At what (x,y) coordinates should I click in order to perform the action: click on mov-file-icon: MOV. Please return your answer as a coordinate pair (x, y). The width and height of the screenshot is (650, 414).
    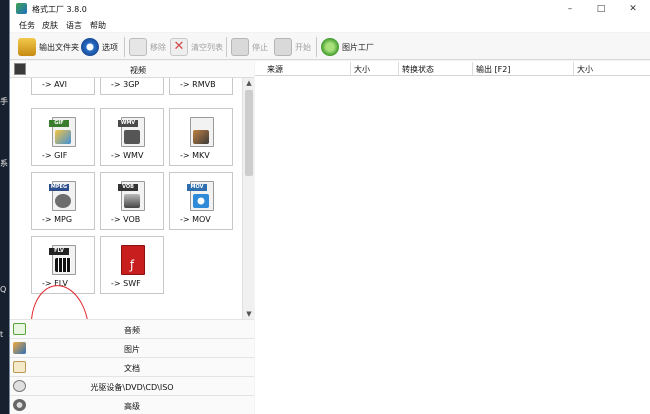
    Looking at the image, I should click on (201, 197).